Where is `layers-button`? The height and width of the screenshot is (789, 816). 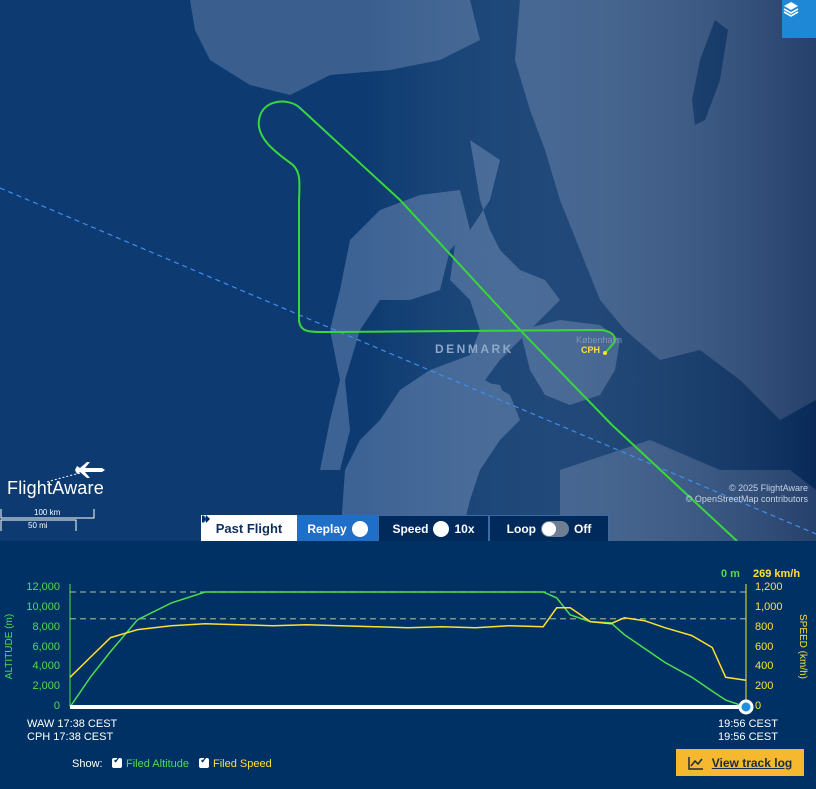
layers-button is located at coordinates (799, 19).